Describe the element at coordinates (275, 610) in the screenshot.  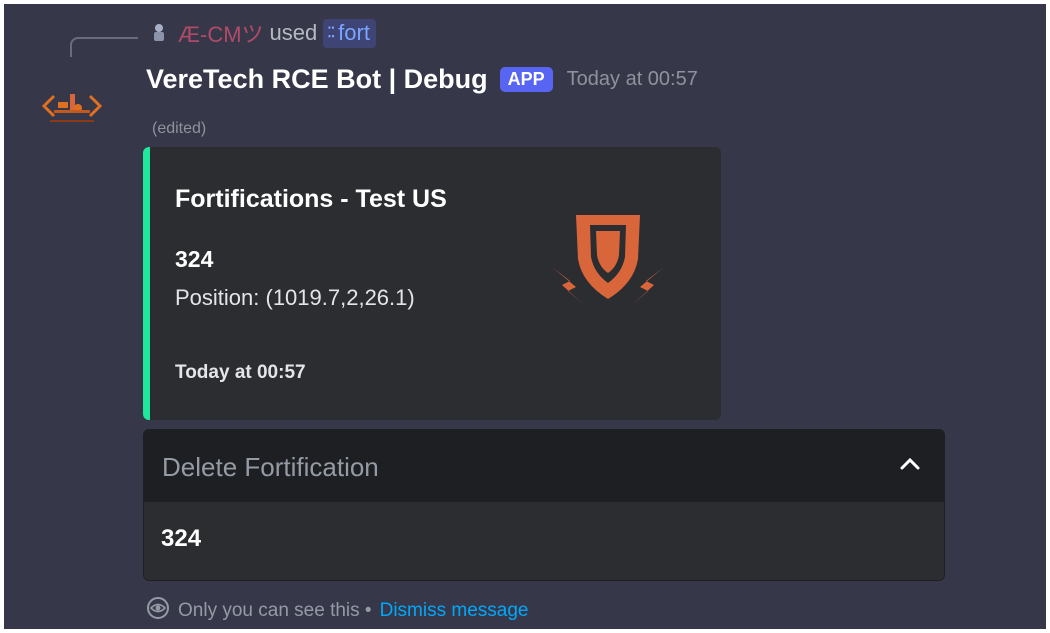
I see `ephemeral-text: Only you can see this •` at that location.